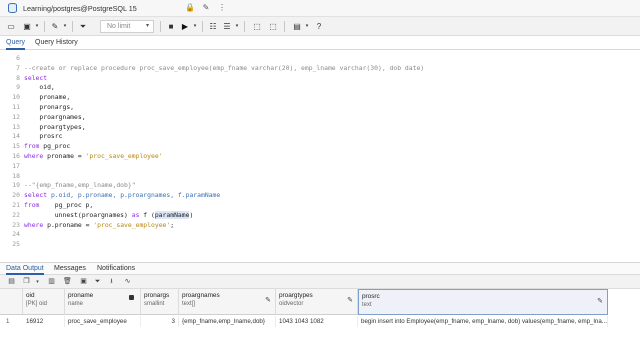 Image resolution: width=640 pixels, height=360 pixels. I want to click on macros-dropdown-icon: ▾, so click(307, 26).